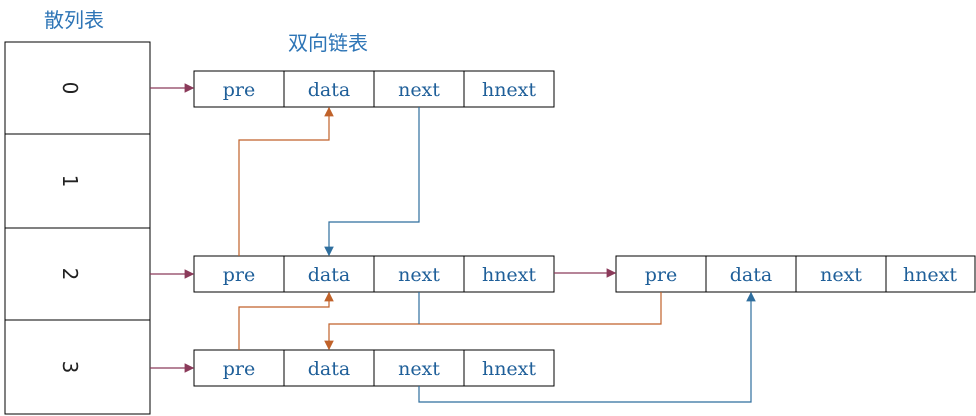 The width and height of the screenshot is (976, 416). What do you see at coordinates (74, 20) in the screenshot?
I see `hash-table-title: 散列表` at bounding box center [74, 20].